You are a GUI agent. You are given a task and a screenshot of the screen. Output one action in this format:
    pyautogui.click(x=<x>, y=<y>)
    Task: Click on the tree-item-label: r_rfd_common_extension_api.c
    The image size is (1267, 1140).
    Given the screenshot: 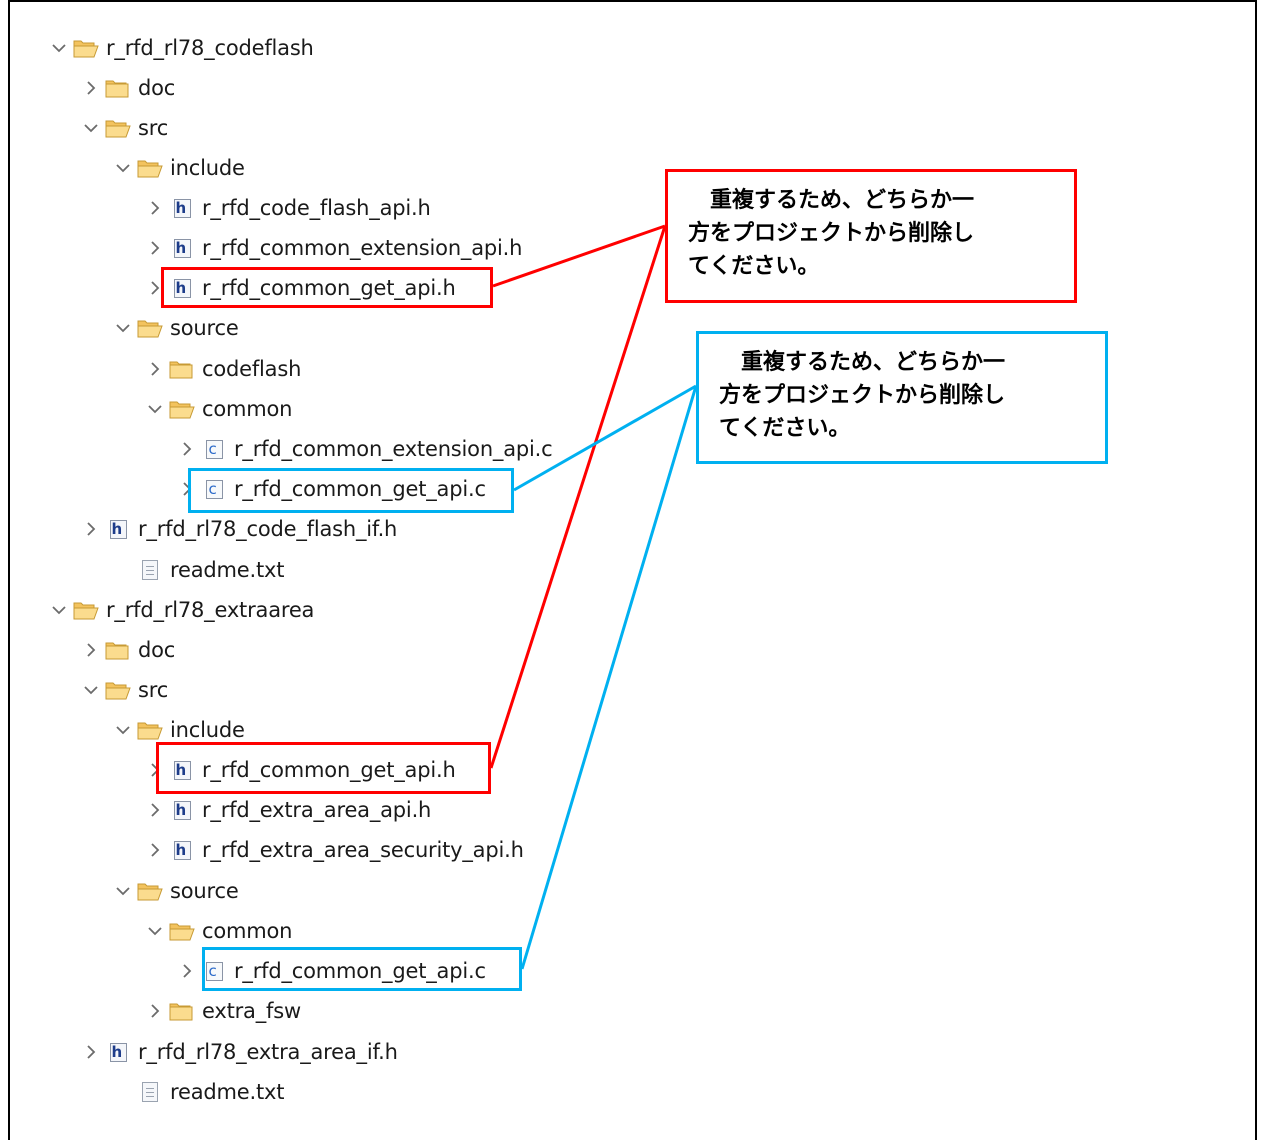 What is the action you would take?
    pyautogui.click(x=393, y=449)
    